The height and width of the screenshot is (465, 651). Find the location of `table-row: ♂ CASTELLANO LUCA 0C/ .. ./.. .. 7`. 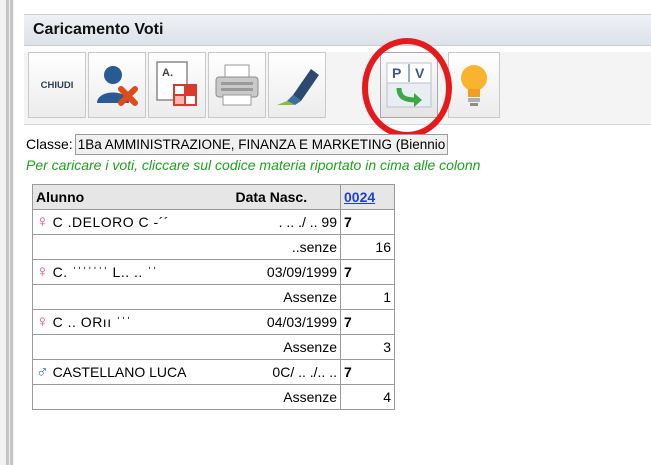

table-row: ♂ CASTELLANO LUCA 0C/ .. ./.. .. 7 is located at coordinates (213, 372).